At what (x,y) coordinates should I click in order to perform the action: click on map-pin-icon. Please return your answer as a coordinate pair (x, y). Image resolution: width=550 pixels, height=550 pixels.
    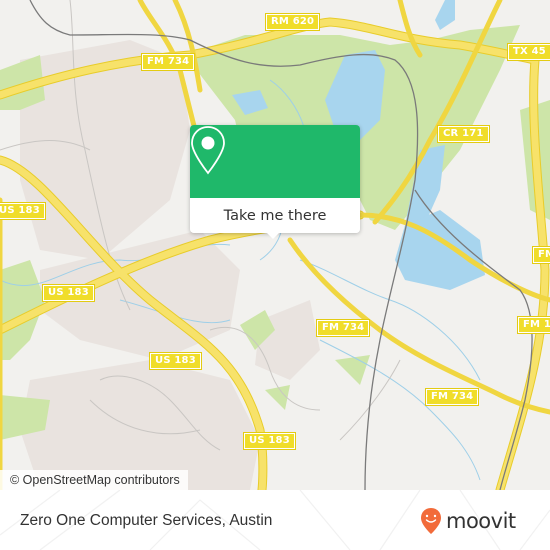
    Looking at the image, I should click on (208, 150).